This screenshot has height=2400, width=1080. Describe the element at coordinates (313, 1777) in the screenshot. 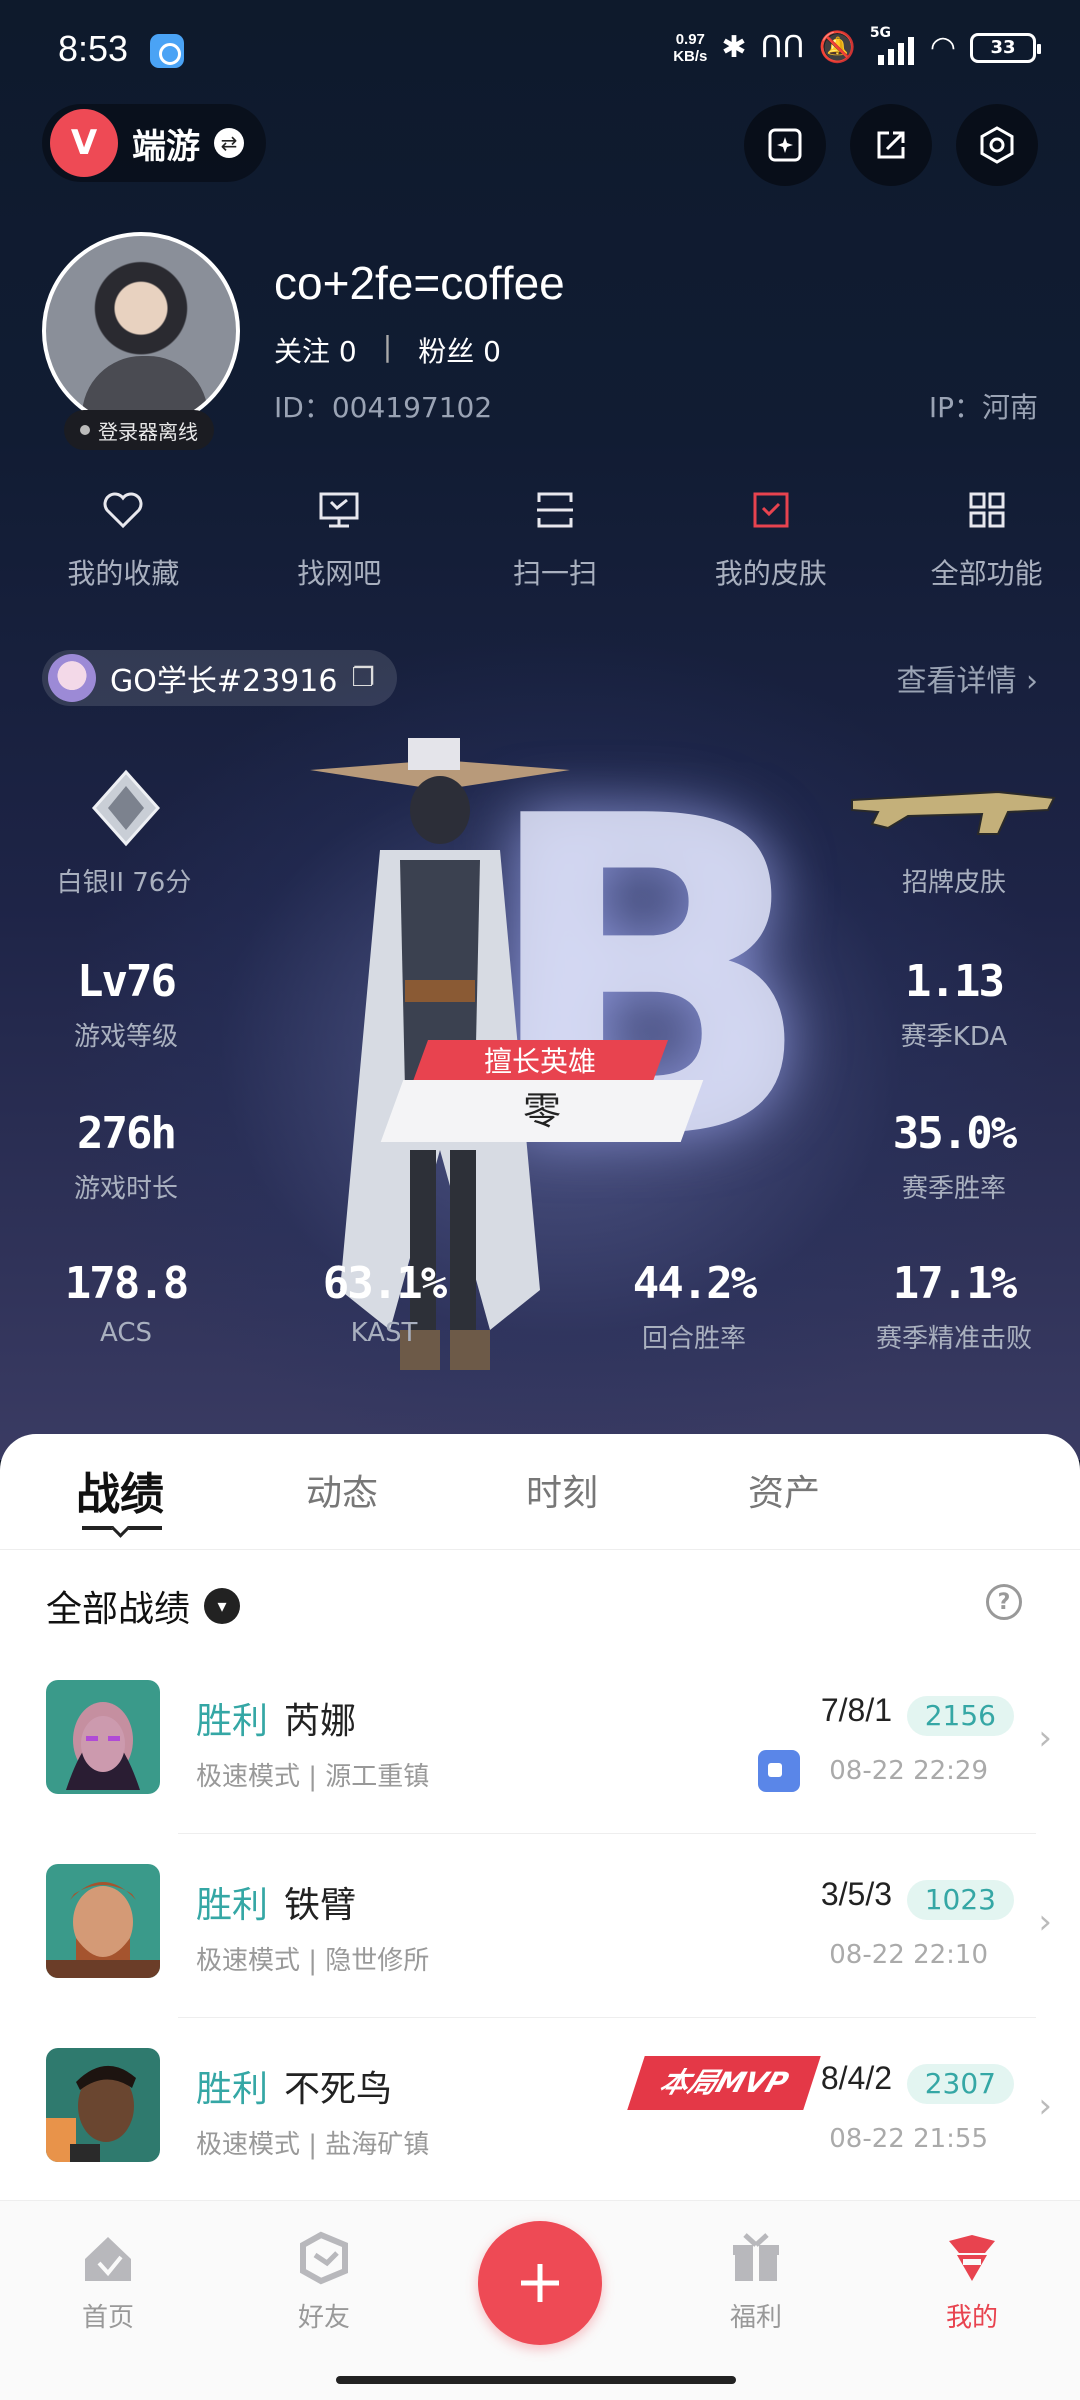

I see `match-mode-map: 极速模式 | 源工重镇` at that location.